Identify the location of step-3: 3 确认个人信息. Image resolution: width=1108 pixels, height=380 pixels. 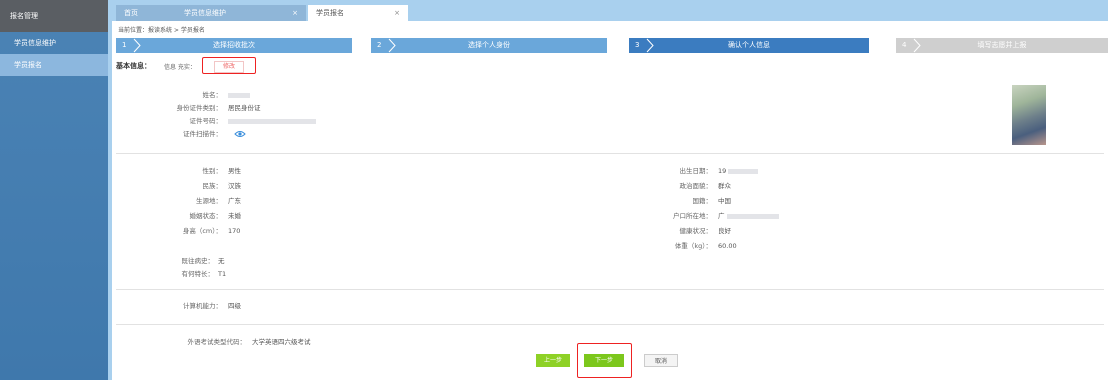
(749, 45).